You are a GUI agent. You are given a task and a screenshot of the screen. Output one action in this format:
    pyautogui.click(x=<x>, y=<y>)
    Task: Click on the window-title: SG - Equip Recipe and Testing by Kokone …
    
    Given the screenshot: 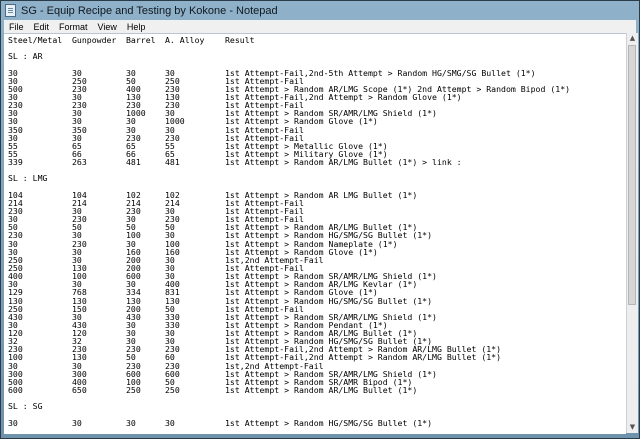 What is the action you would take?
    pyautogui.click(x=149, y=10)
    